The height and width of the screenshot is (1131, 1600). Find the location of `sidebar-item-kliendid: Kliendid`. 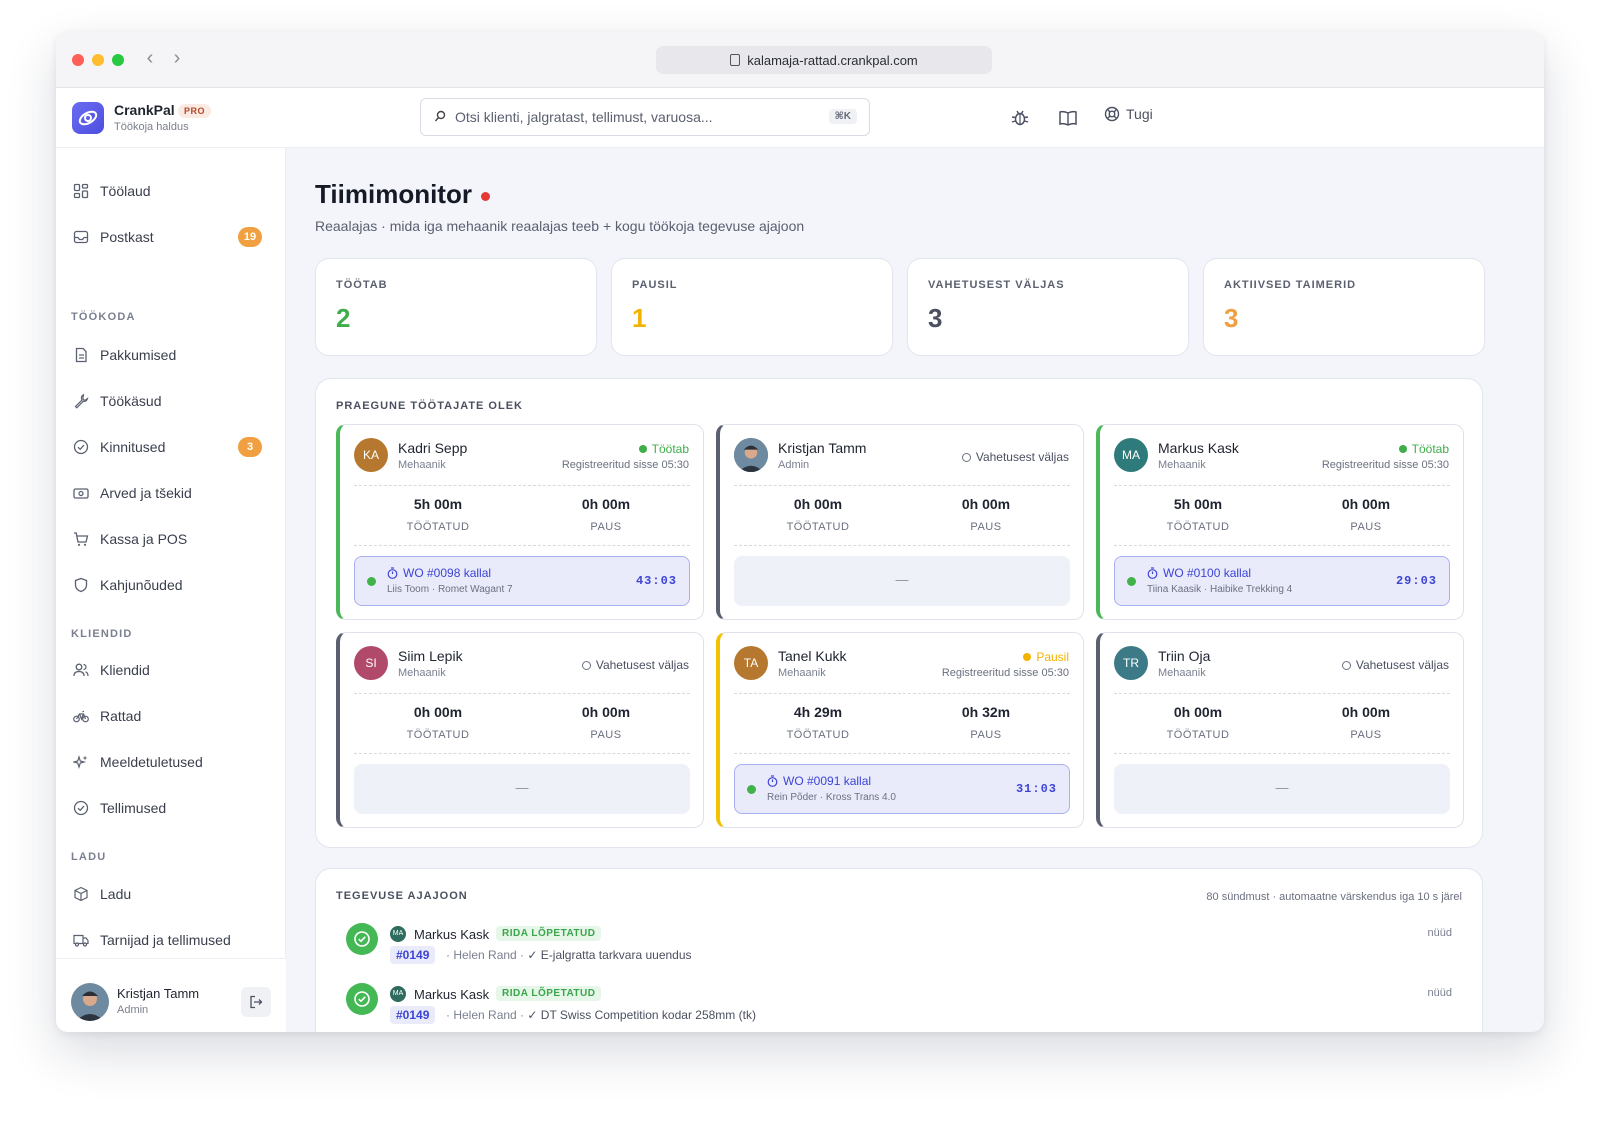

sidebar-item-kliendid: Kliendid is located at coordinates (167, 670).